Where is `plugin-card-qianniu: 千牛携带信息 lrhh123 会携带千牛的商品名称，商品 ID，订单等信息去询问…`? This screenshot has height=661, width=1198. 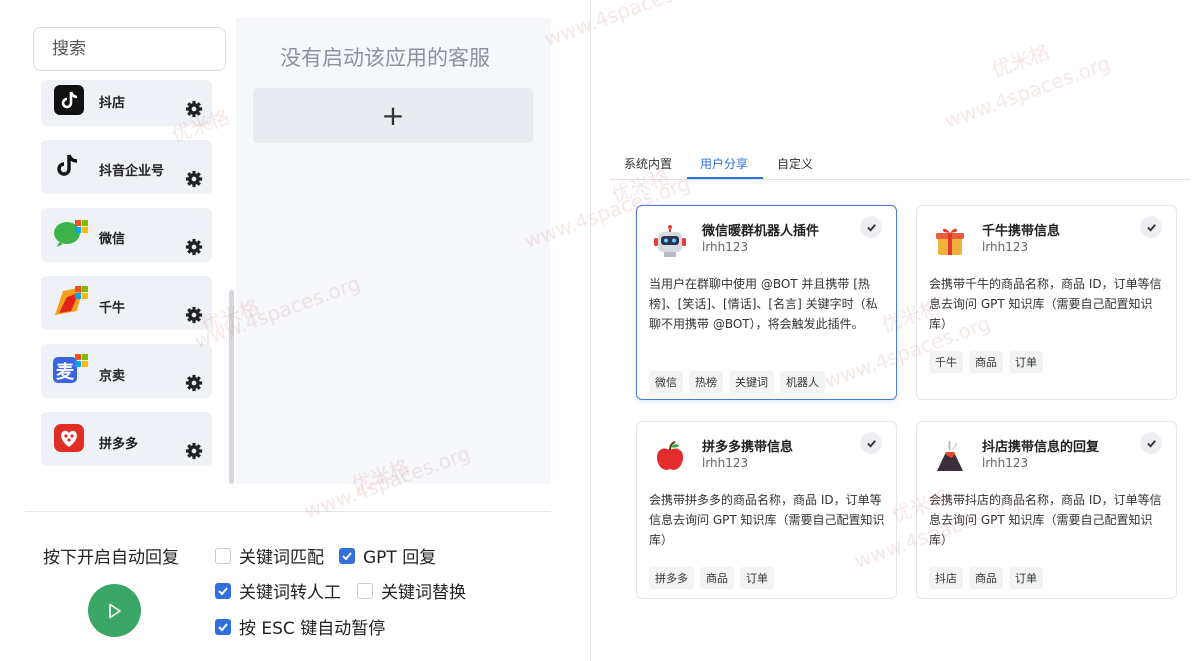 plugin-card-qianniu: 千牛携带信息 lrhh123 会携带千牛的商品名称，商品 ID，订单等信息去询问… is located at coordinates (1046, 302).